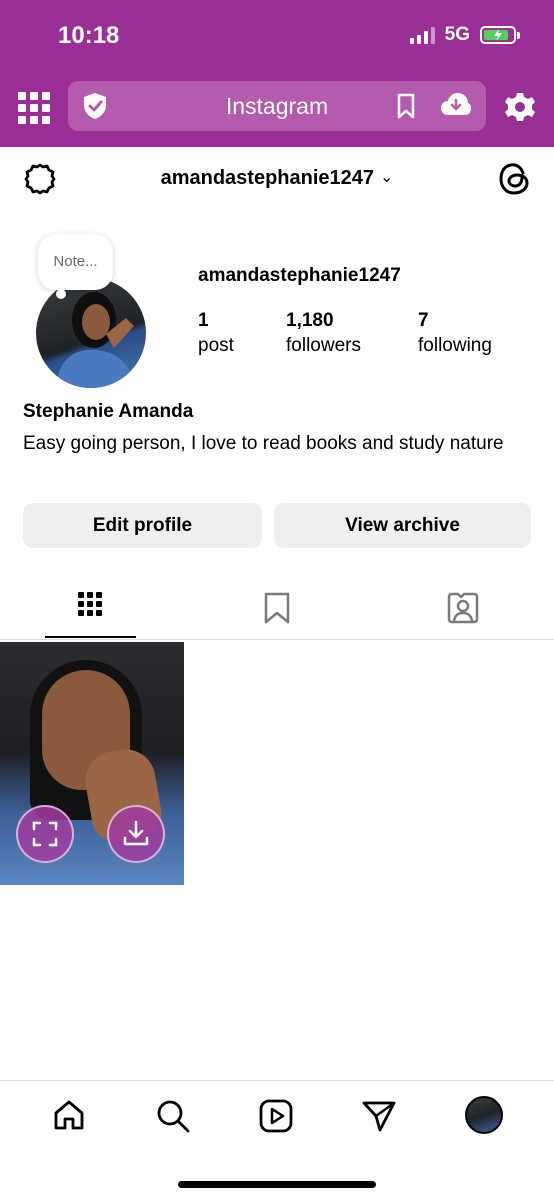  Describe the element at coordinates (34, 108) in the screenshot. I see `grid-menu-icon` at that location.